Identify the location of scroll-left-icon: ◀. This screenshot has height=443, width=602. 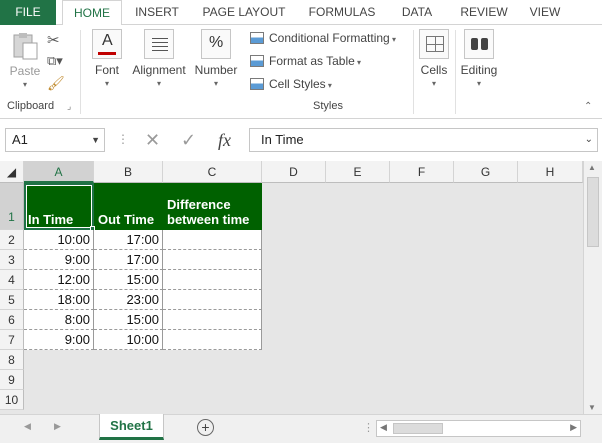
(383, 427).